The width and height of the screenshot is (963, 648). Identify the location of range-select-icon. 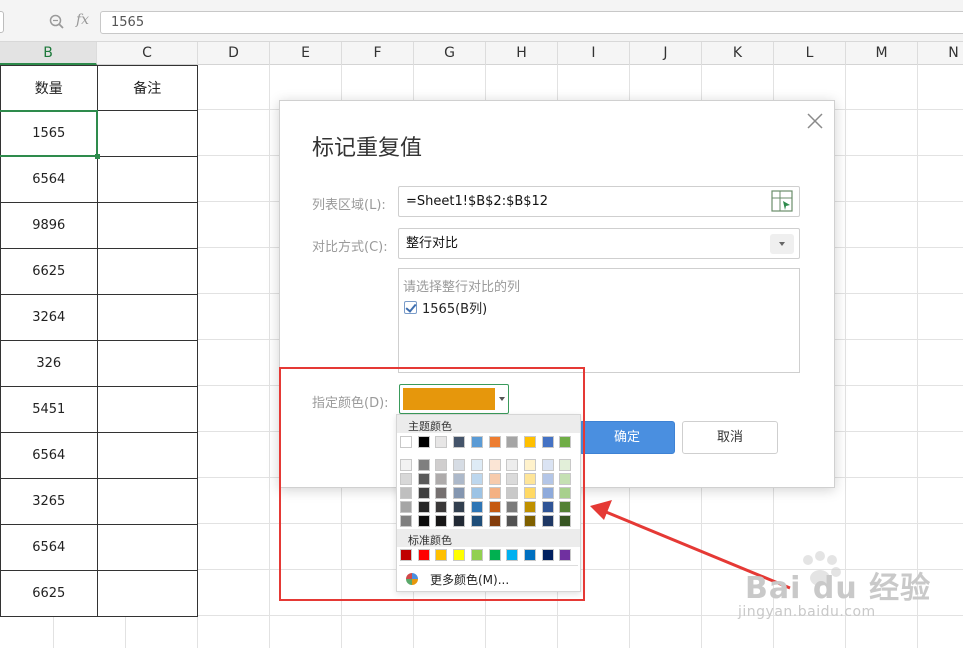
(782, 201).